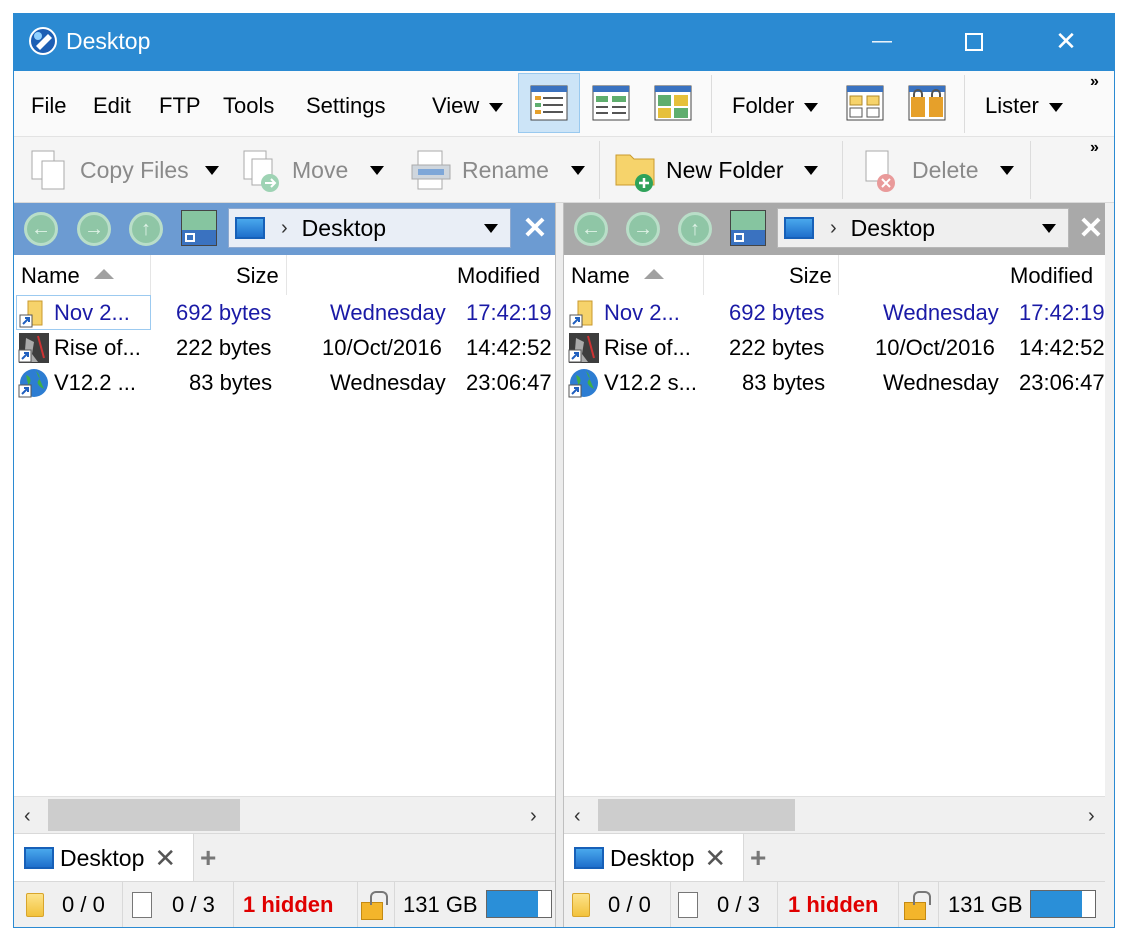 The width and height of the screenshot is (1128, 941). I want to click on layout-thumbnails-button, so click(673, 103).